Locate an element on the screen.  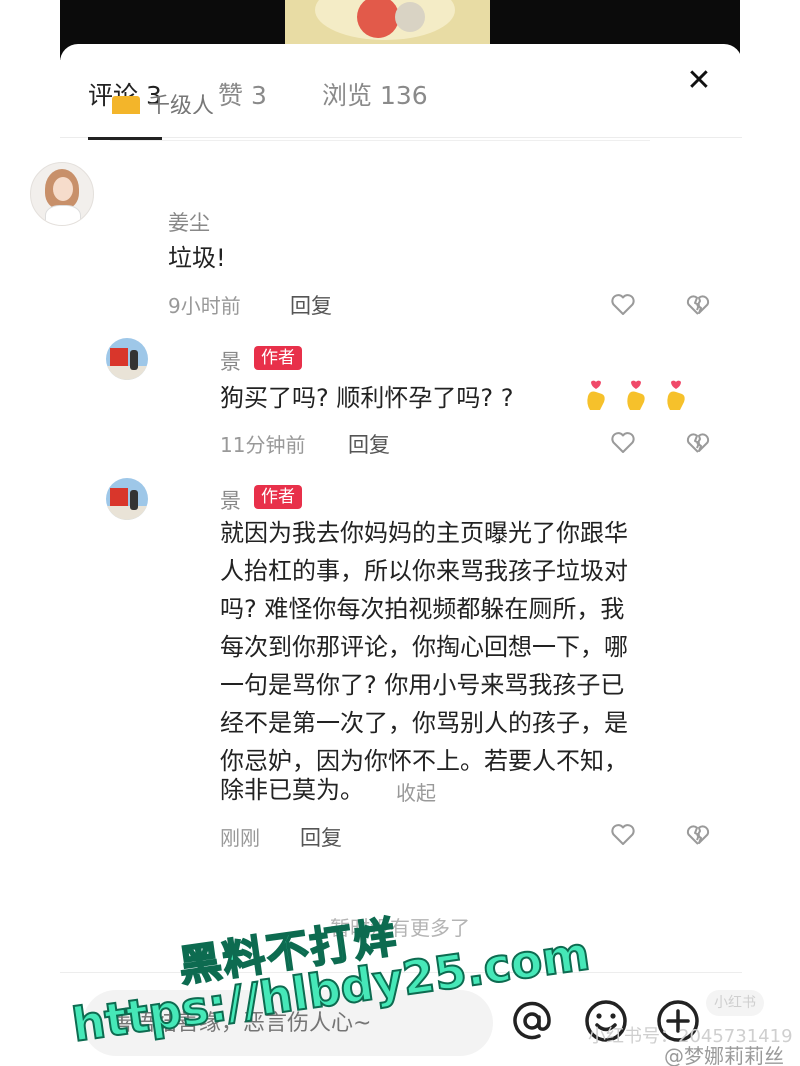
collapse-link: 收起 is located at coordinates (416, 791).